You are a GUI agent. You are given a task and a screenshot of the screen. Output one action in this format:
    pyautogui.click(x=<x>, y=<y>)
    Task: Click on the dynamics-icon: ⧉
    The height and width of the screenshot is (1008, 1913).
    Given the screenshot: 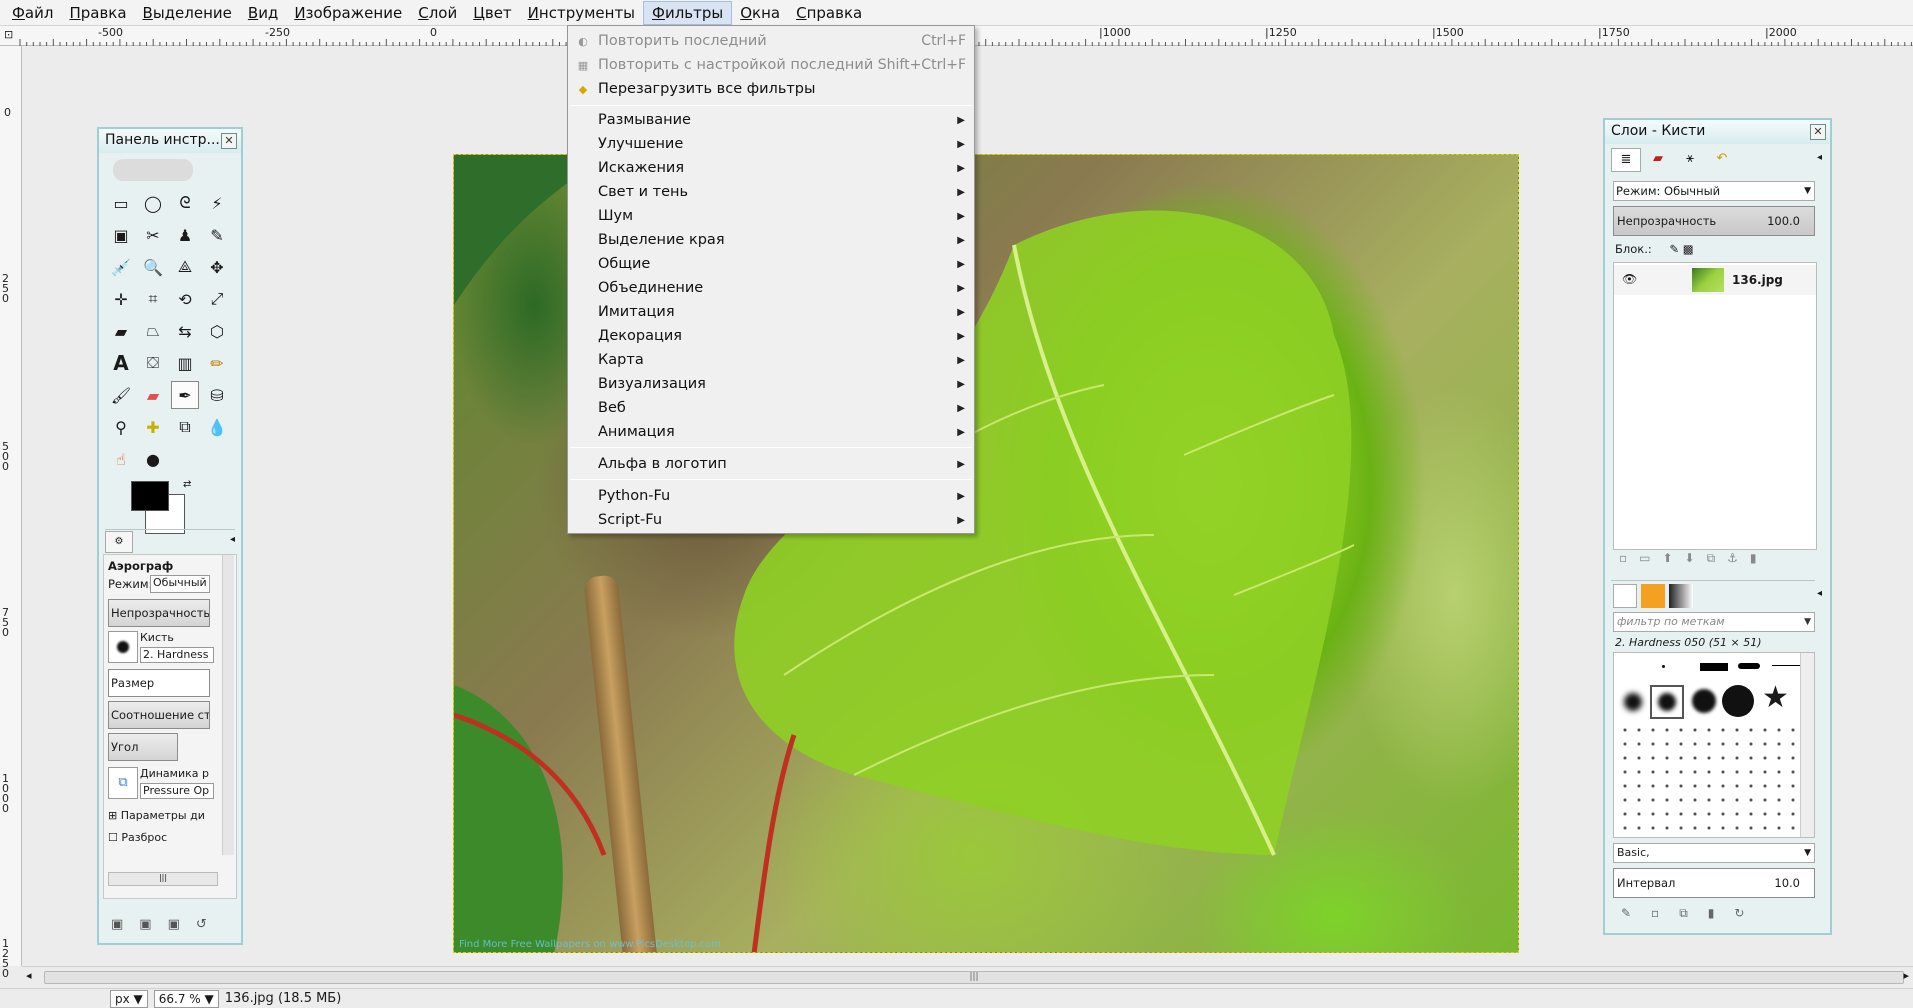 What is the action you would take?
    pyautogui.click(x=123, y=783)
    